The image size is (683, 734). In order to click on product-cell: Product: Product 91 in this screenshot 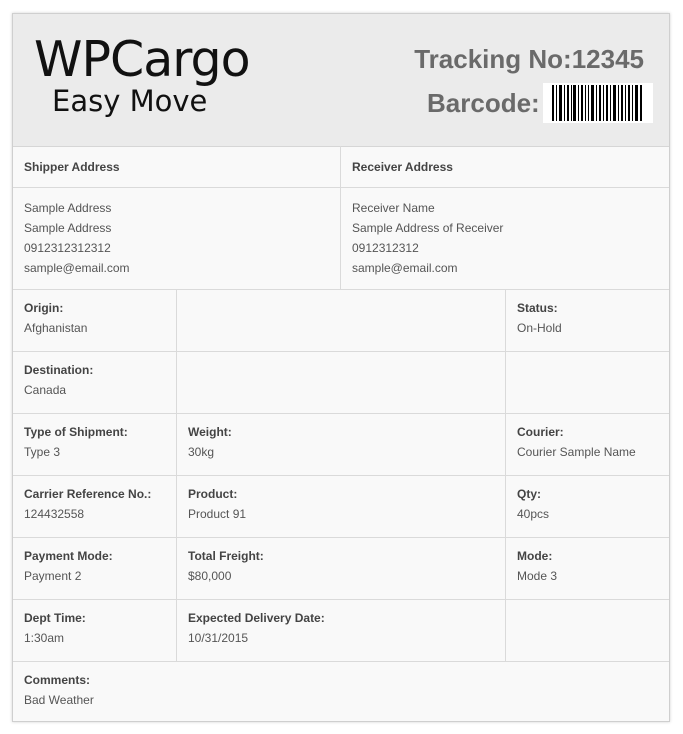, I will do `click(341, 506)`.